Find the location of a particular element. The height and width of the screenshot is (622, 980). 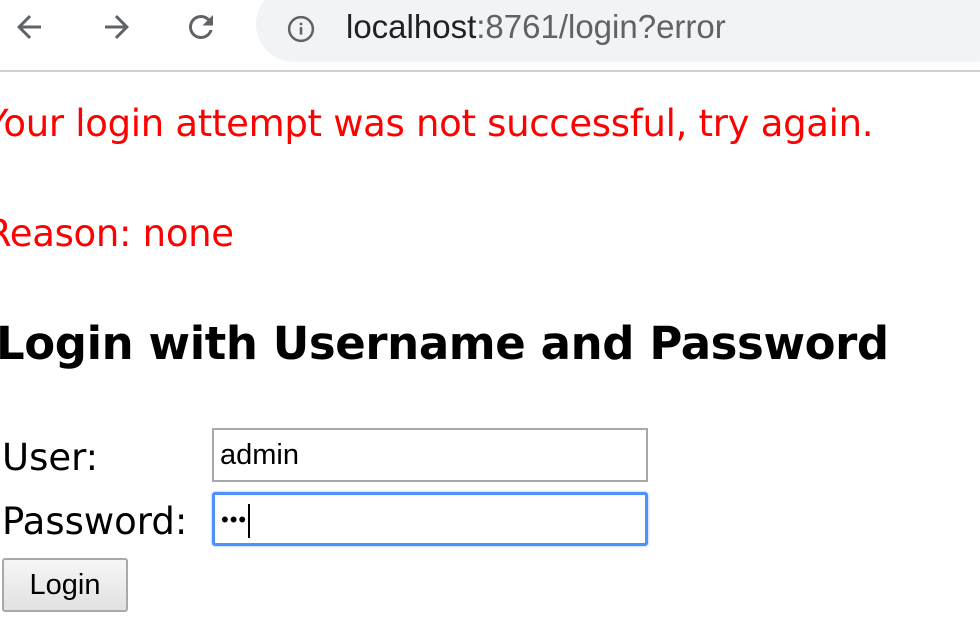

username-value: admin is located at coordinates (259, 455).